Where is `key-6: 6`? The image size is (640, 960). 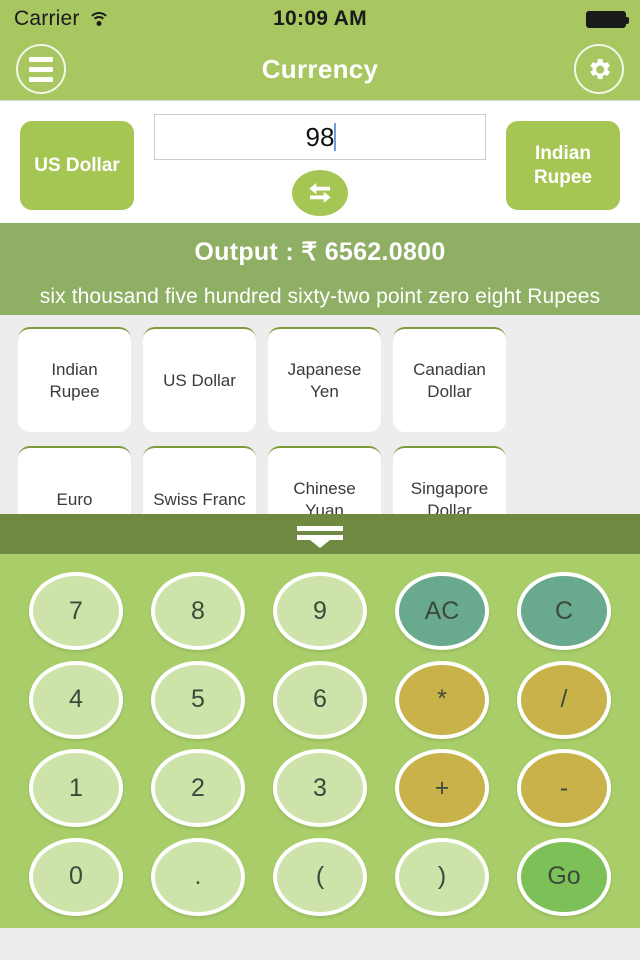
key-6: 6 is located at coordinates (320, 699).